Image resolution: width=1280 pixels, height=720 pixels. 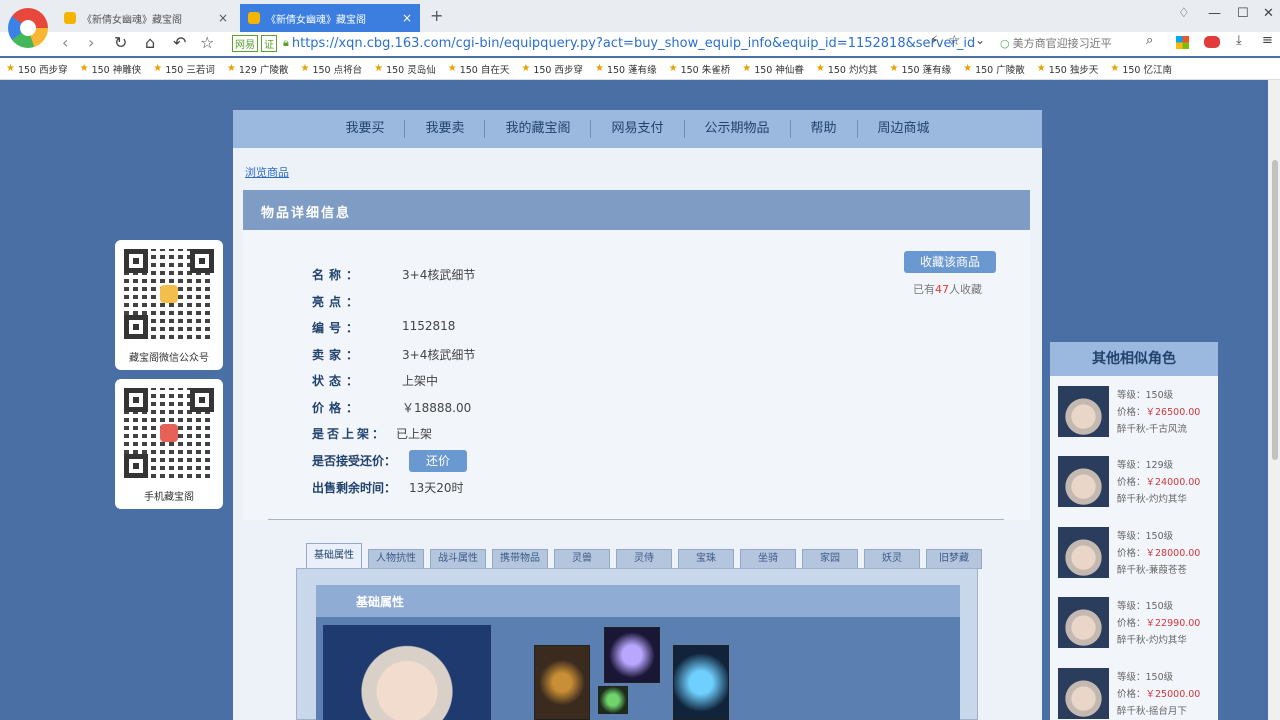 What do you see at coordinates (207, 42) in the screenshot?
I see `bookmark-star-icon: ☆` at bounding box center [207, 42].